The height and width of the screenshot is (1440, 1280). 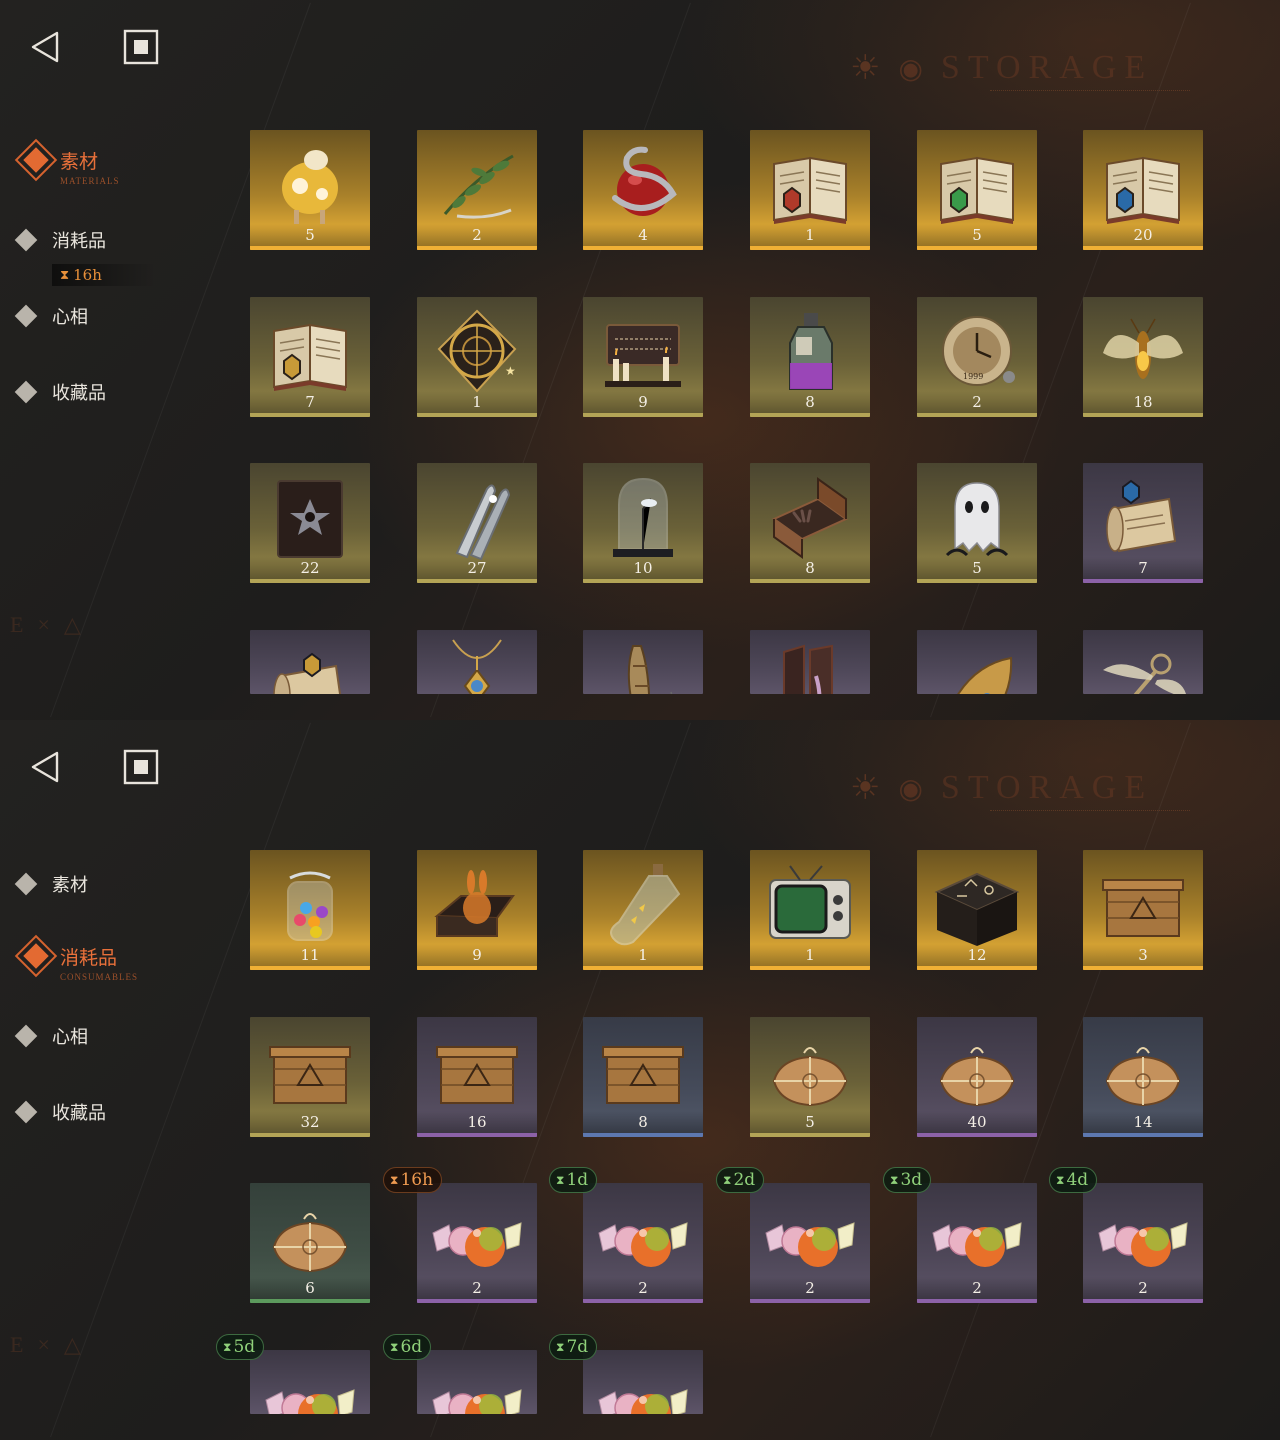 What do you see at coordinates (910, 788) in the screenshot?
I see `eye-icon: ◉` at bounding box center [910, 788].